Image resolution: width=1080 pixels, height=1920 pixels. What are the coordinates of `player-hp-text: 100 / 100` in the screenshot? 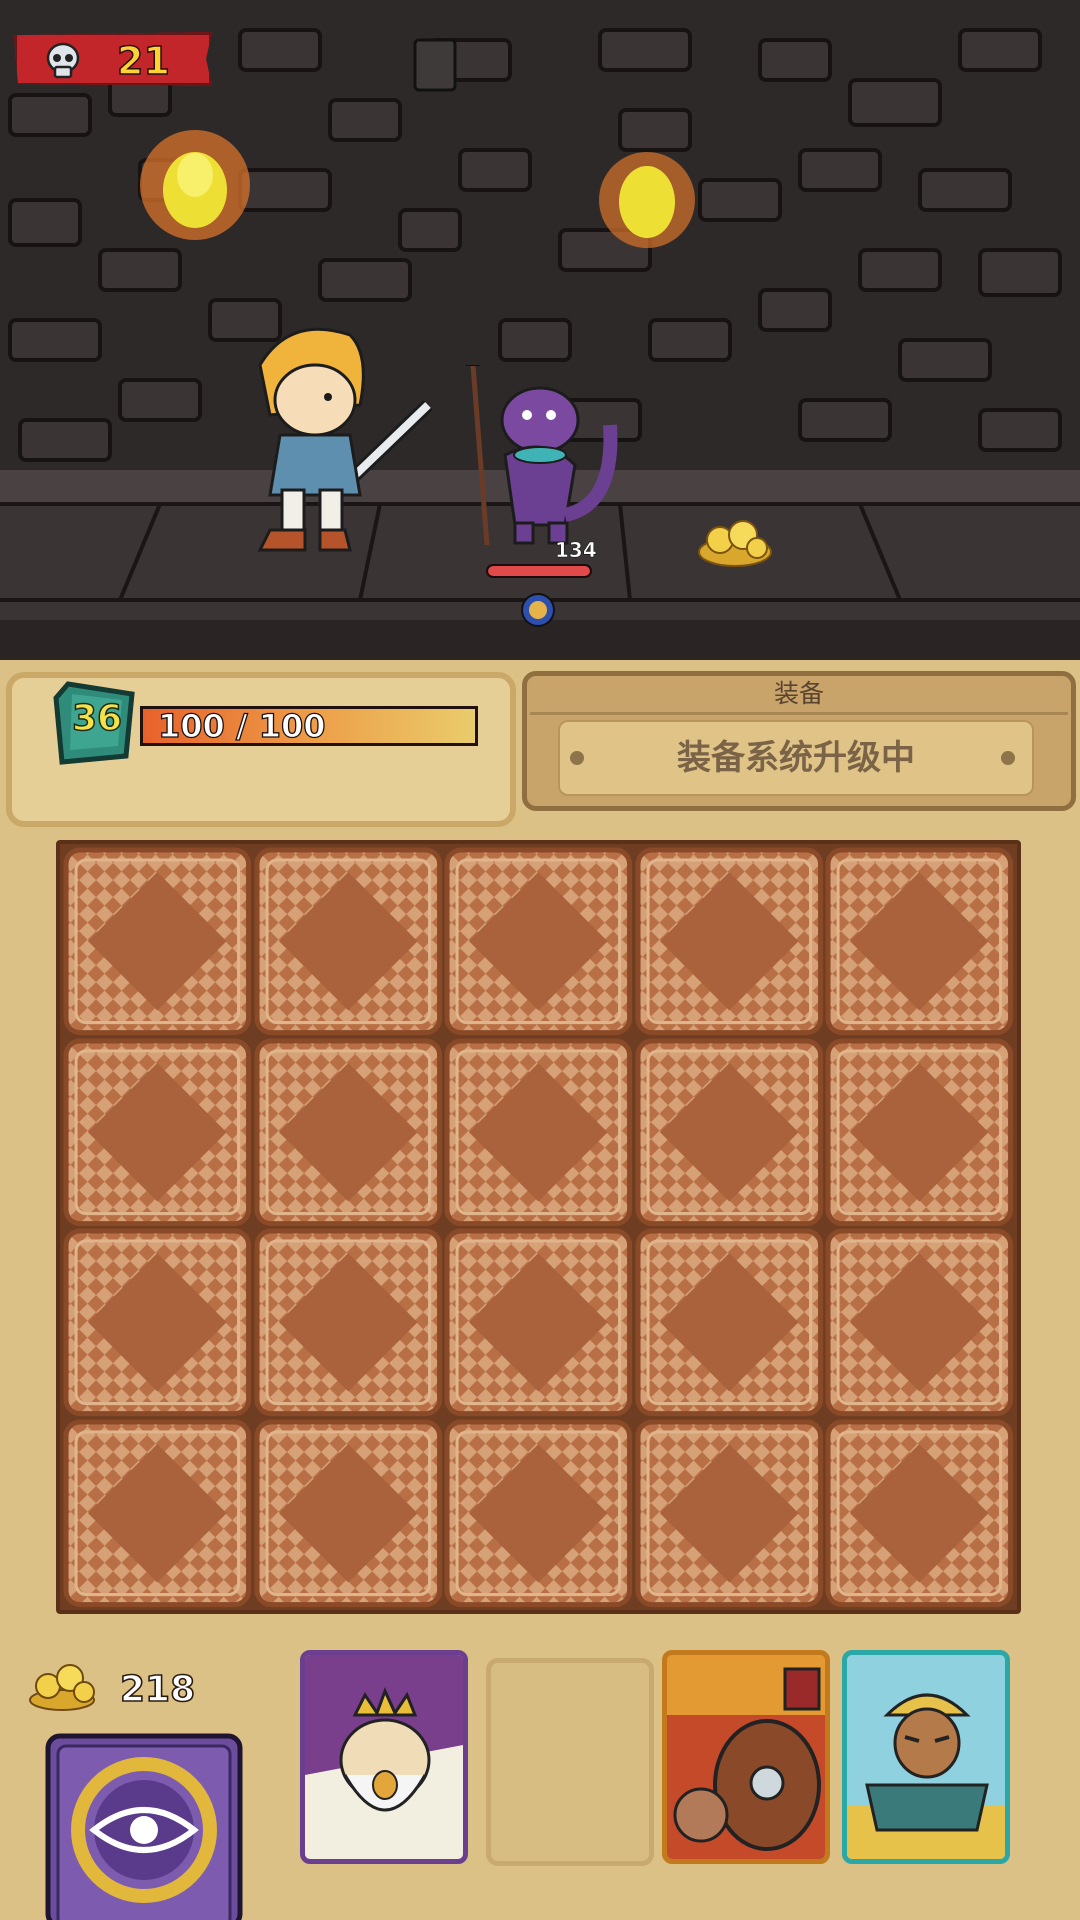 It's located at (241, 725).